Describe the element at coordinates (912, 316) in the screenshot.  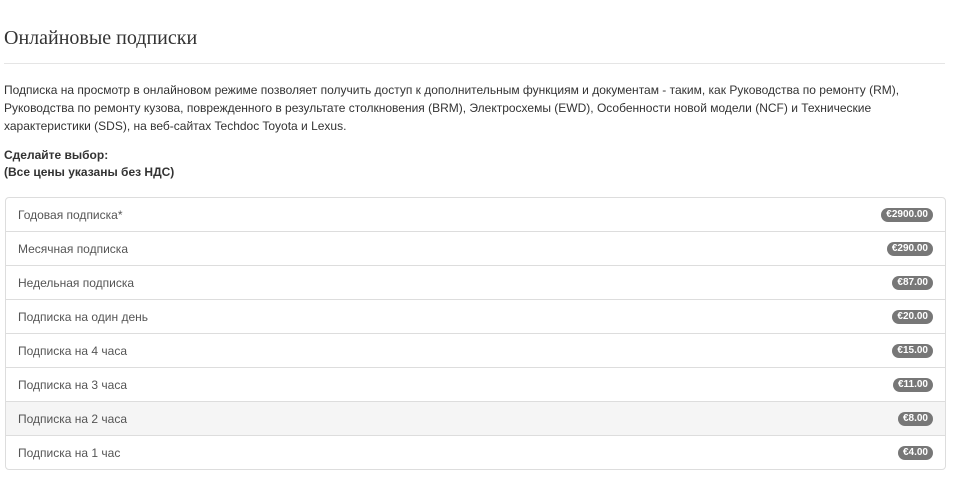
I see `price-badge: €20.00` at that location.